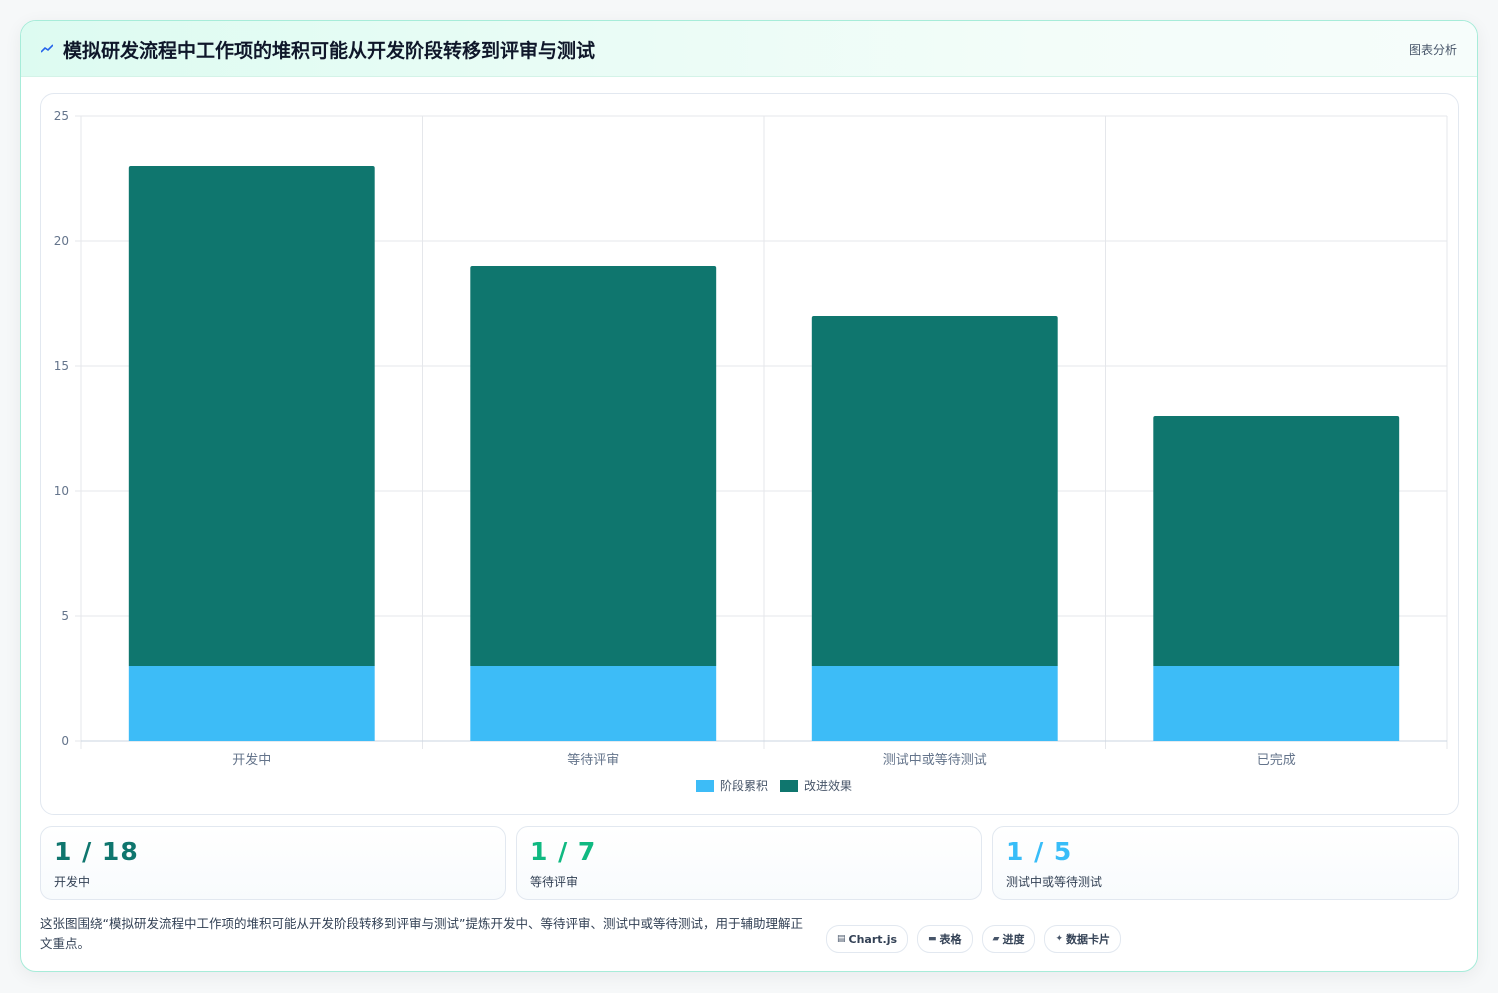 The width and height of the screenshot is (1498, 993). Describe the element at coordinates (329, 51) in the screenshot. I see `page-title: 模拟研发流程中工作项的堆积可能从开发阶段转移到评审与测试` at that location.